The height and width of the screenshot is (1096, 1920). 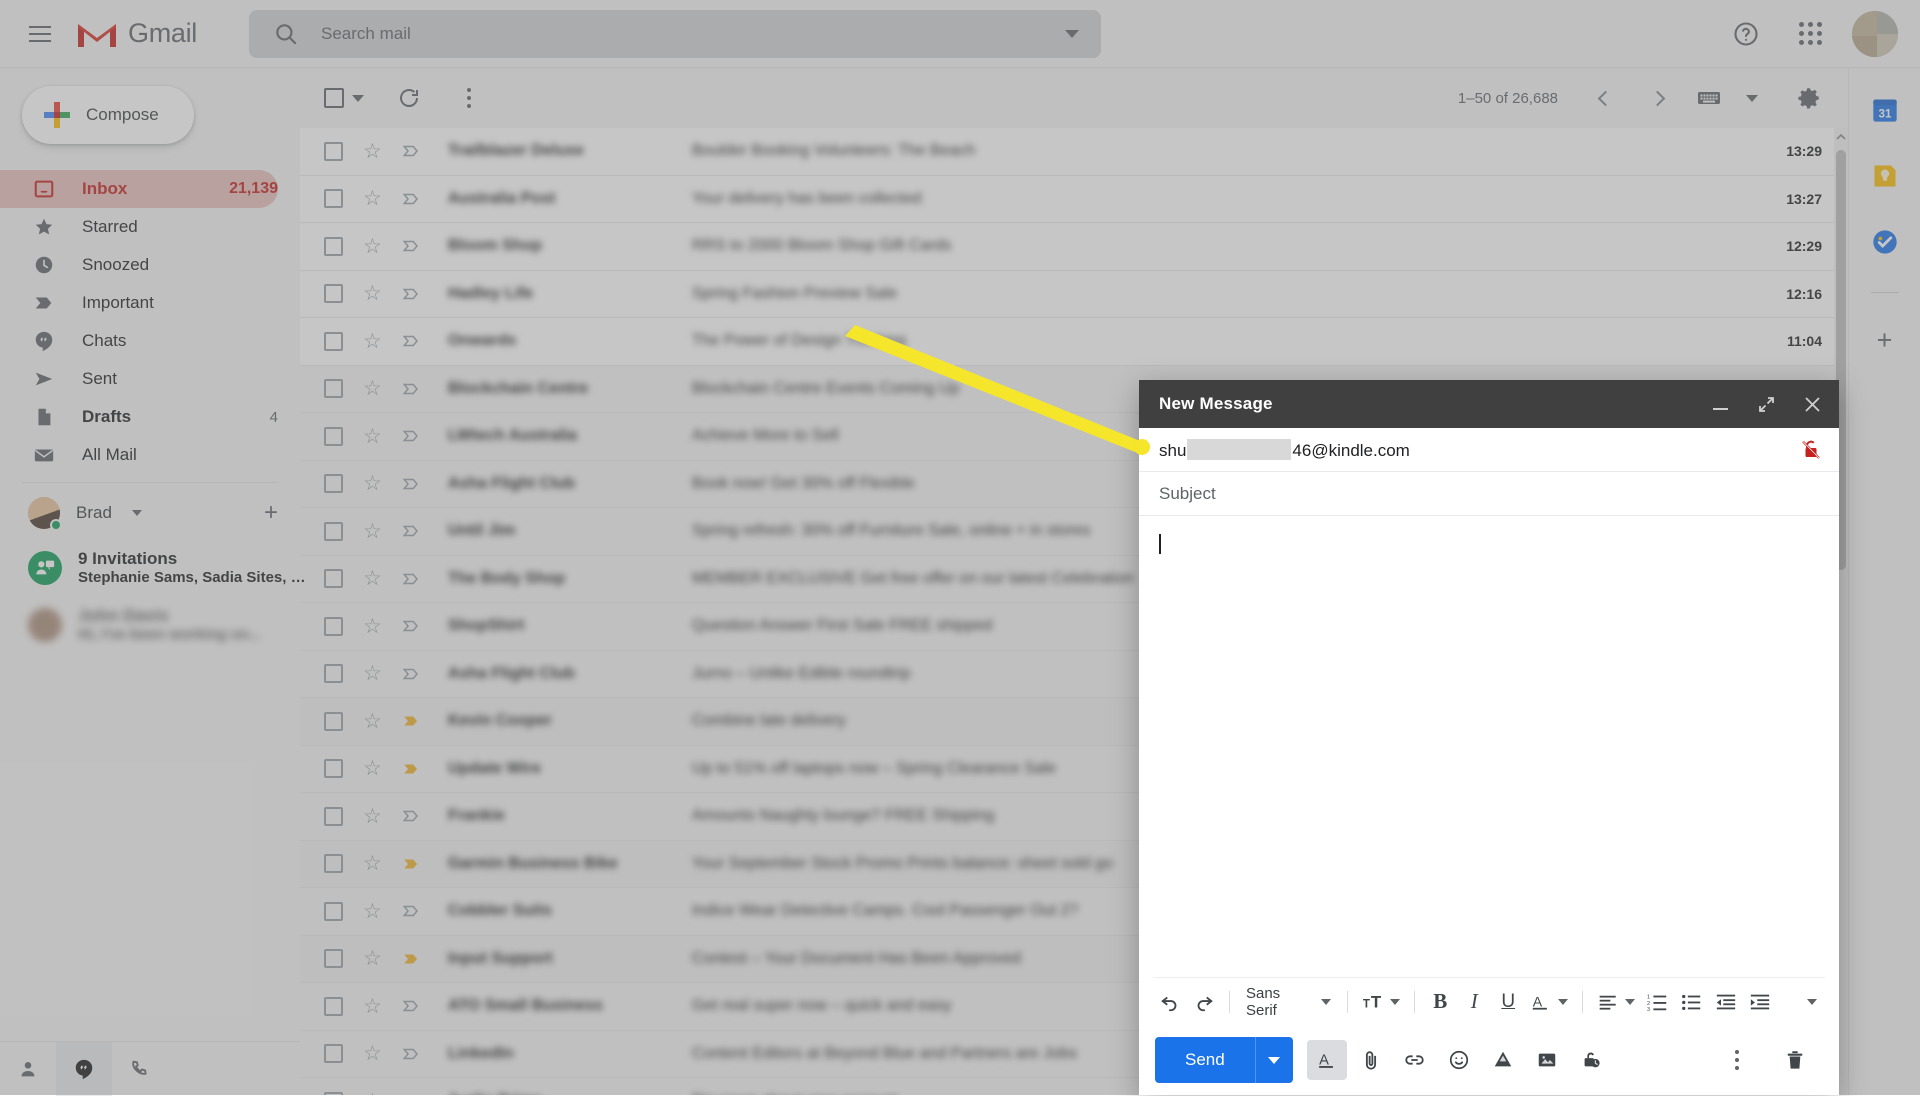 What do you see at coordinates (1503, 1060) in the screenshot?
I see `google-drive-icon` at bounding box center [1503, 1060].